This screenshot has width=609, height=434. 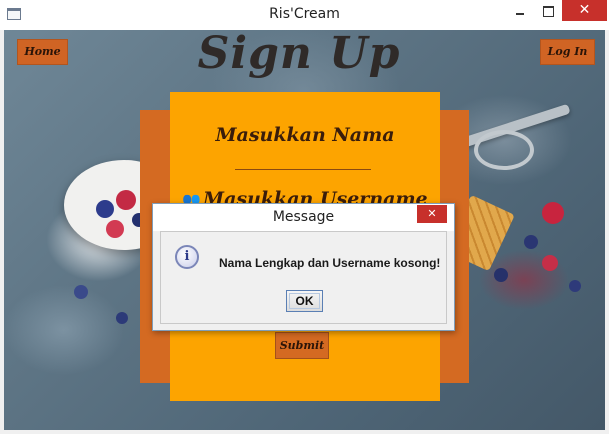 What do you see at coordinates (567, 52) in the screenshot?
I see `login-button: Log In` at bounding box center [567, 52].